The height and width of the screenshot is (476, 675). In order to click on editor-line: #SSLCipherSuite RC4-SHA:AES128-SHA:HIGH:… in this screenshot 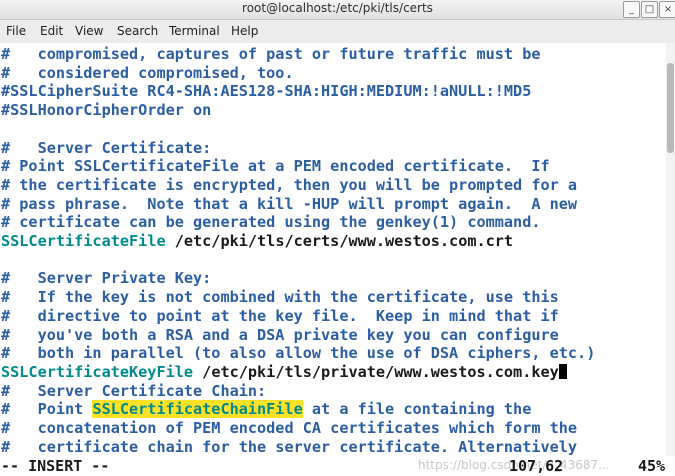, I will do `click(266, 91)`.